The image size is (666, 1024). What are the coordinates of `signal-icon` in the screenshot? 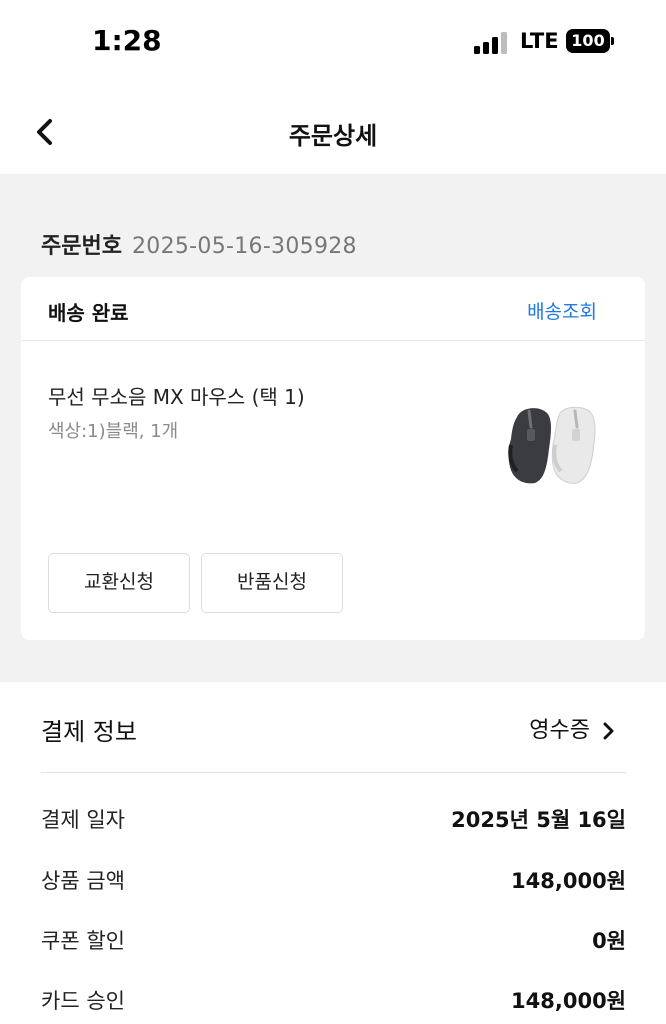 It's located at (492, 43).